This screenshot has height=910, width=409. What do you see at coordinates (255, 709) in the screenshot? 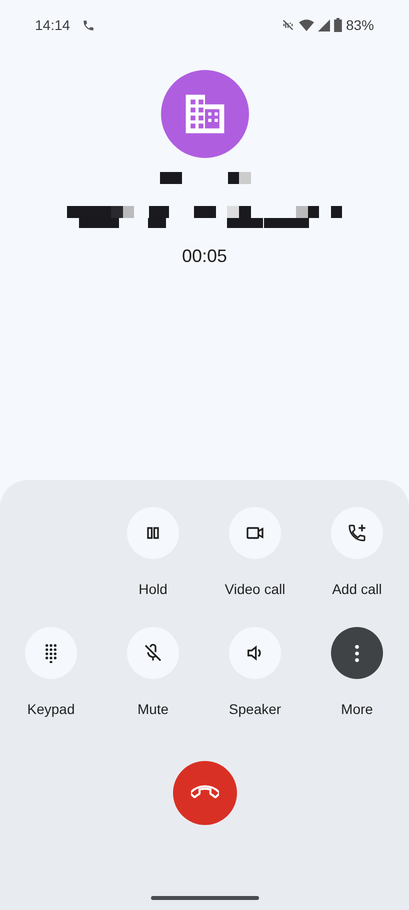
I see `button-label: Speaker` at bounding box center [255, 709].